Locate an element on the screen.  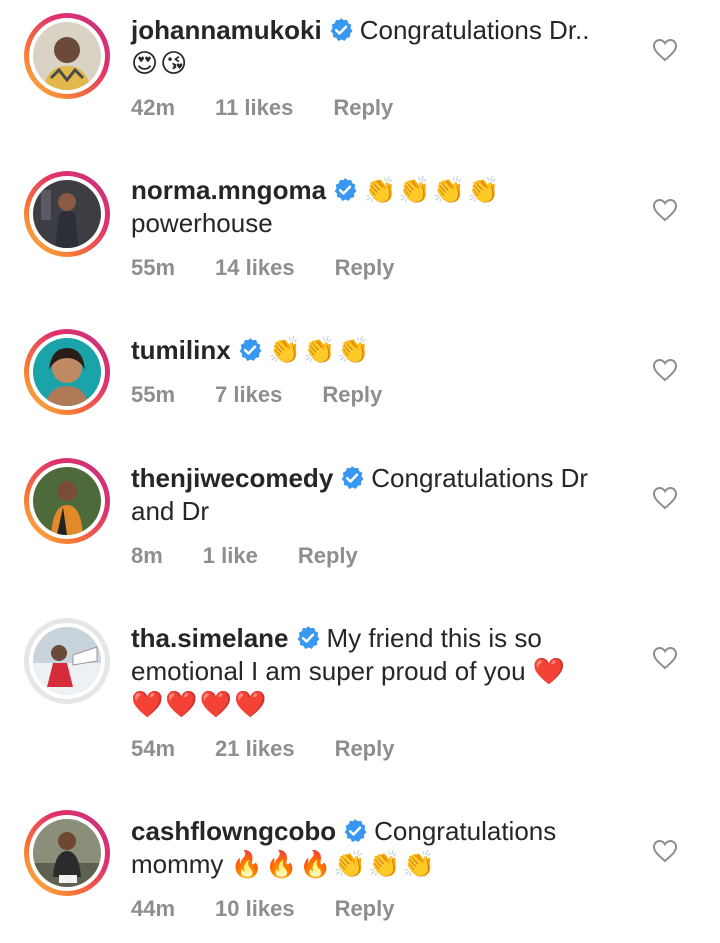
comment-body: tumilinx 👏👏👏 is located at coordinates (381, 350).